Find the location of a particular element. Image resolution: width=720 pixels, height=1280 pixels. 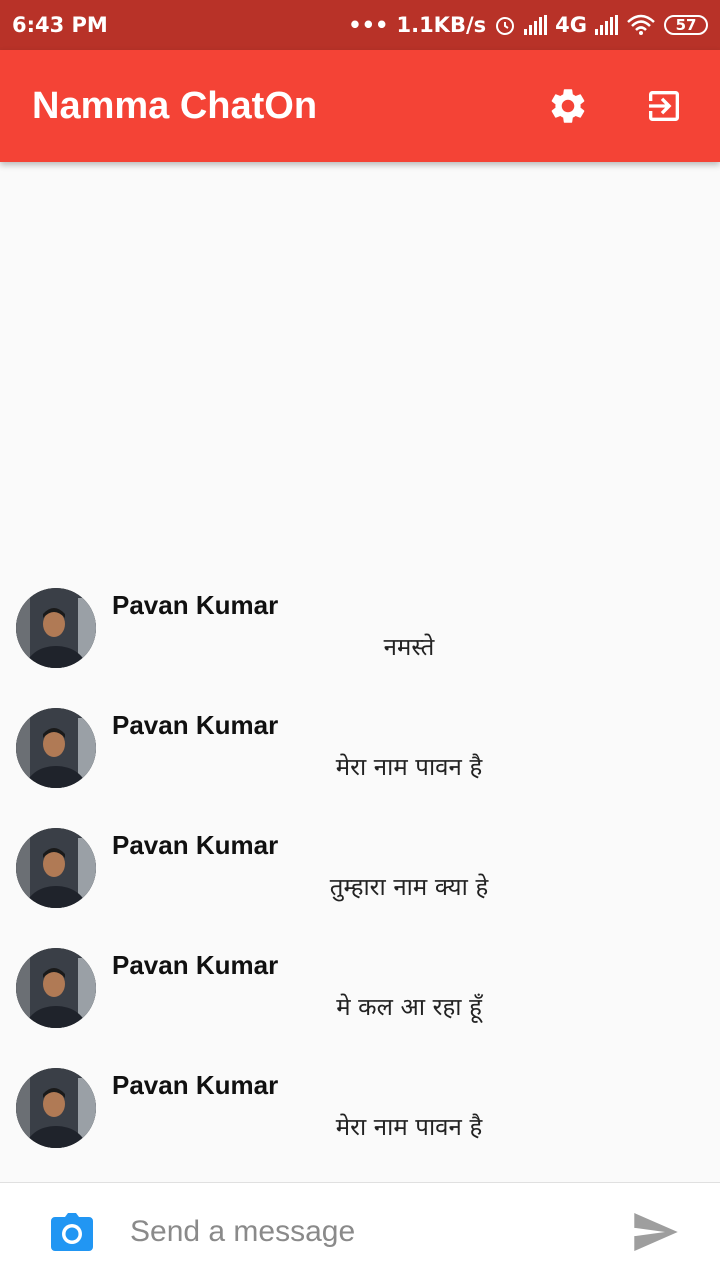

signal-icon is located at coordinates (536, 25).